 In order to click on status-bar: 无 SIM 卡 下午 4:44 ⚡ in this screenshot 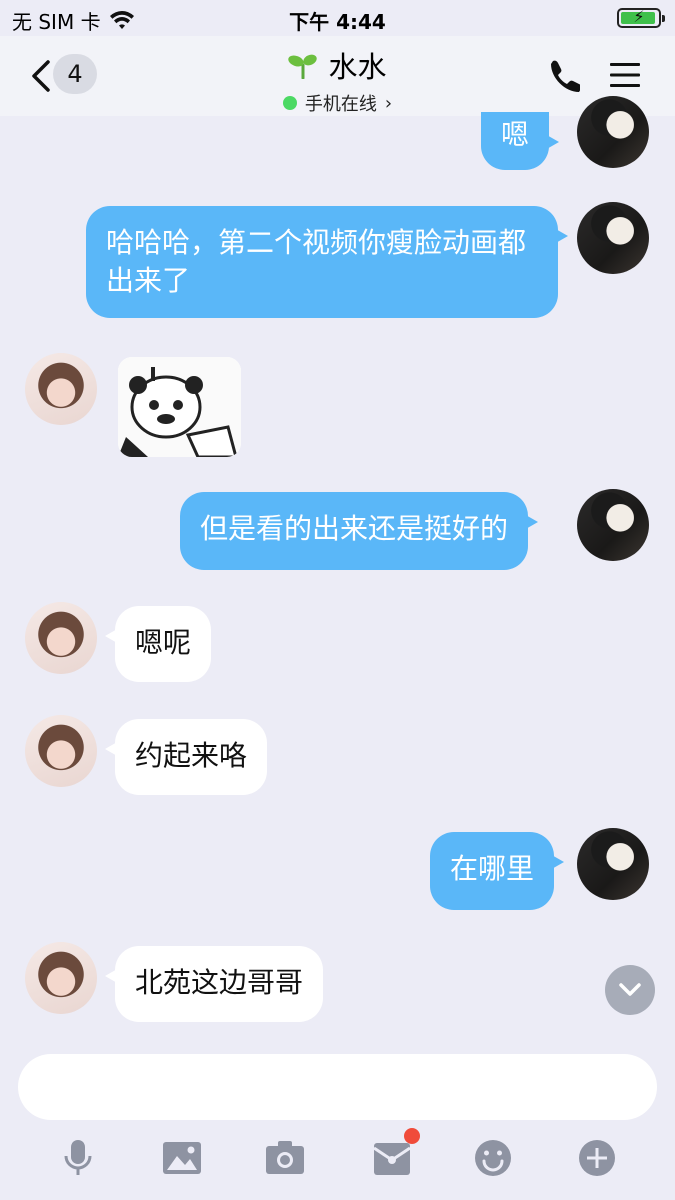, I will do `click(337, 18)`.